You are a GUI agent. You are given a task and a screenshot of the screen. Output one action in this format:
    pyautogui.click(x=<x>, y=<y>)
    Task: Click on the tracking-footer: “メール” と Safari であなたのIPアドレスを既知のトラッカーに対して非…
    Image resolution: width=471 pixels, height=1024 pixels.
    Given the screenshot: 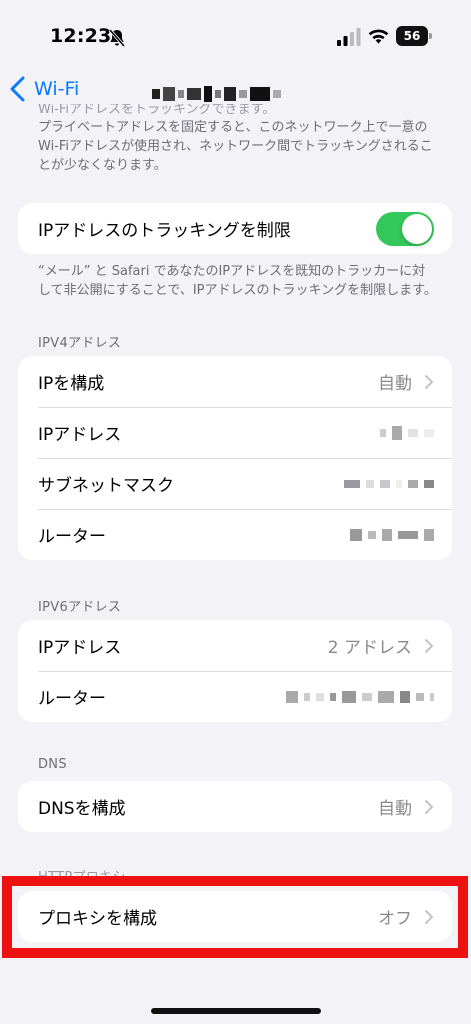 What is the action you would take?
    pyautogui.click(x=237, y=281)
    